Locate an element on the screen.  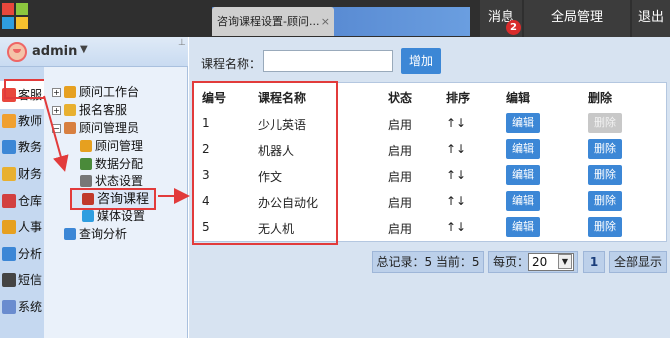
sidebar-item: 短信 is located at coordinates (22, 280).